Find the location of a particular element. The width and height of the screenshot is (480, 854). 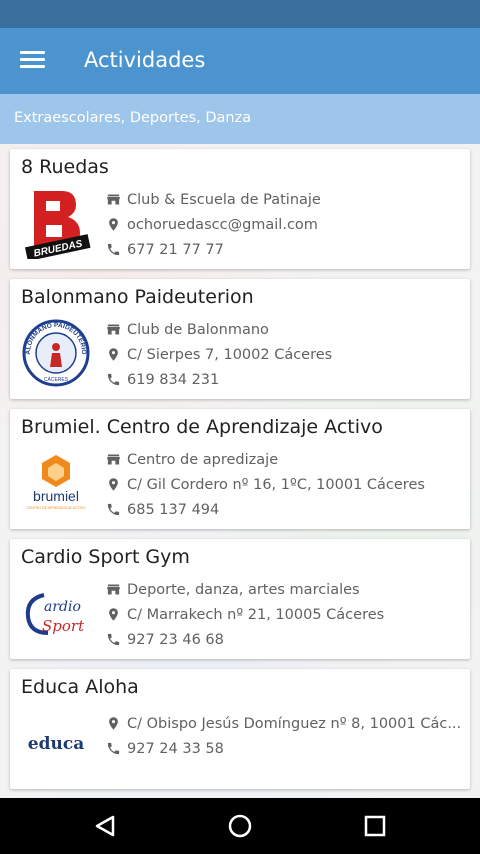

card-title: Educa Aloha is located at coordinates (80, 687).